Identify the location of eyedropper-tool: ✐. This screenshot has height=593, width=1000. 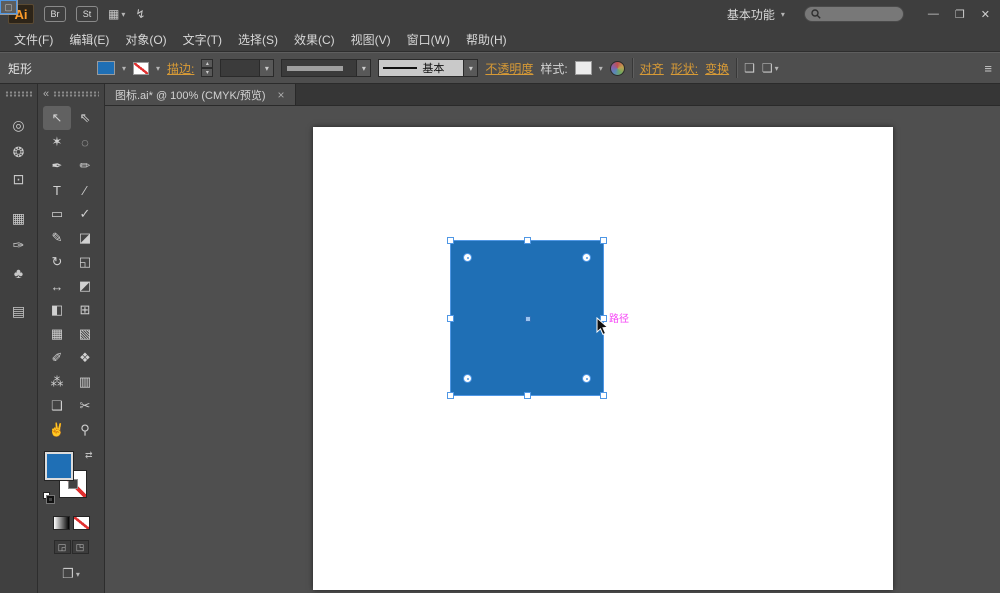
(57, 358).